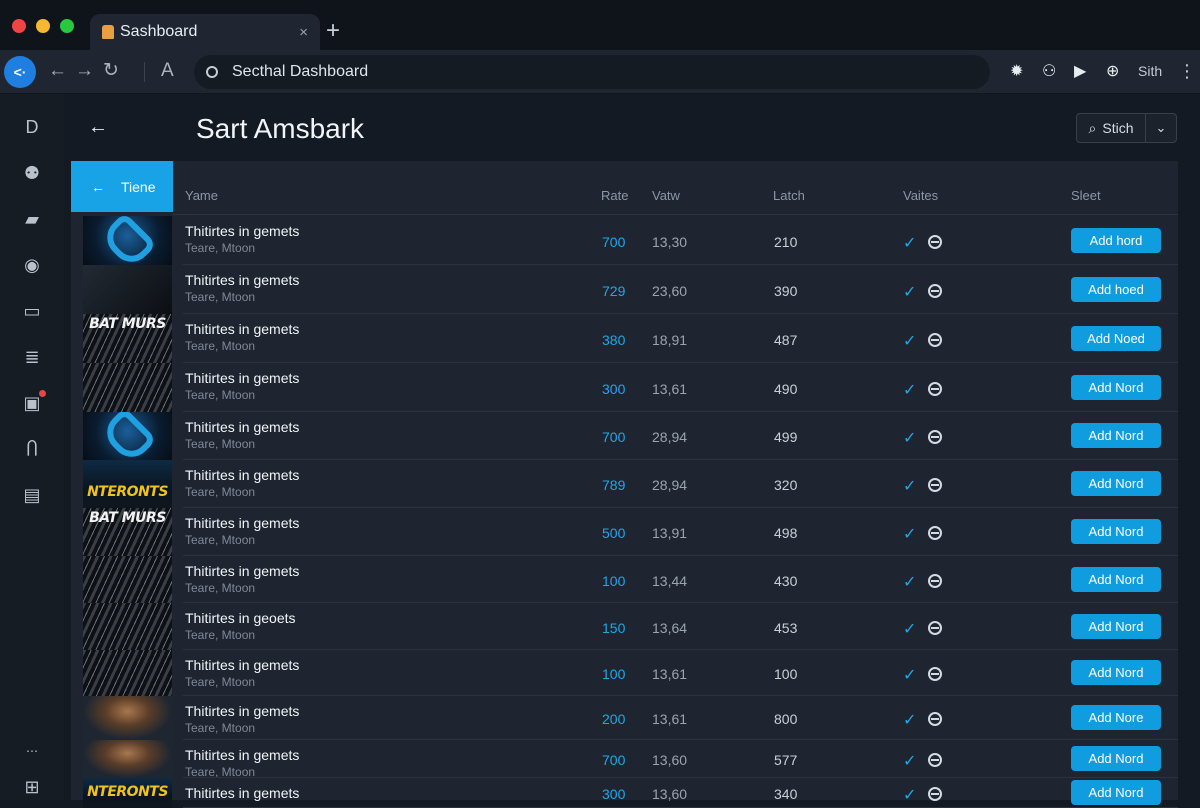 This screenshot has height=808, width=1200. I want to click on extension-badge-icon: ⊕, so click(1112, 72).